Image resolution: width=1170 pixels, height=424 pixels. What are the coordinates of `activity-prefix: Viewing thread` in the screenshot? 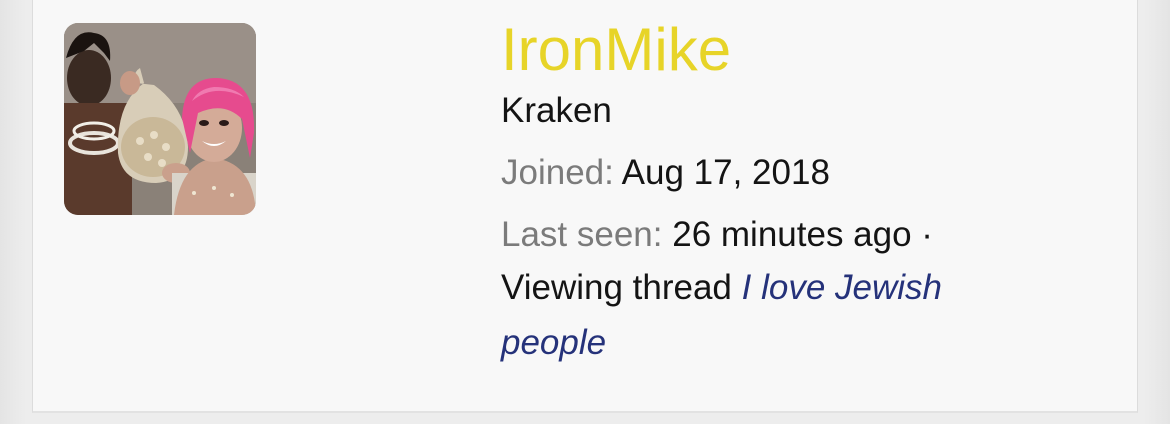 It's located at (616, 287).